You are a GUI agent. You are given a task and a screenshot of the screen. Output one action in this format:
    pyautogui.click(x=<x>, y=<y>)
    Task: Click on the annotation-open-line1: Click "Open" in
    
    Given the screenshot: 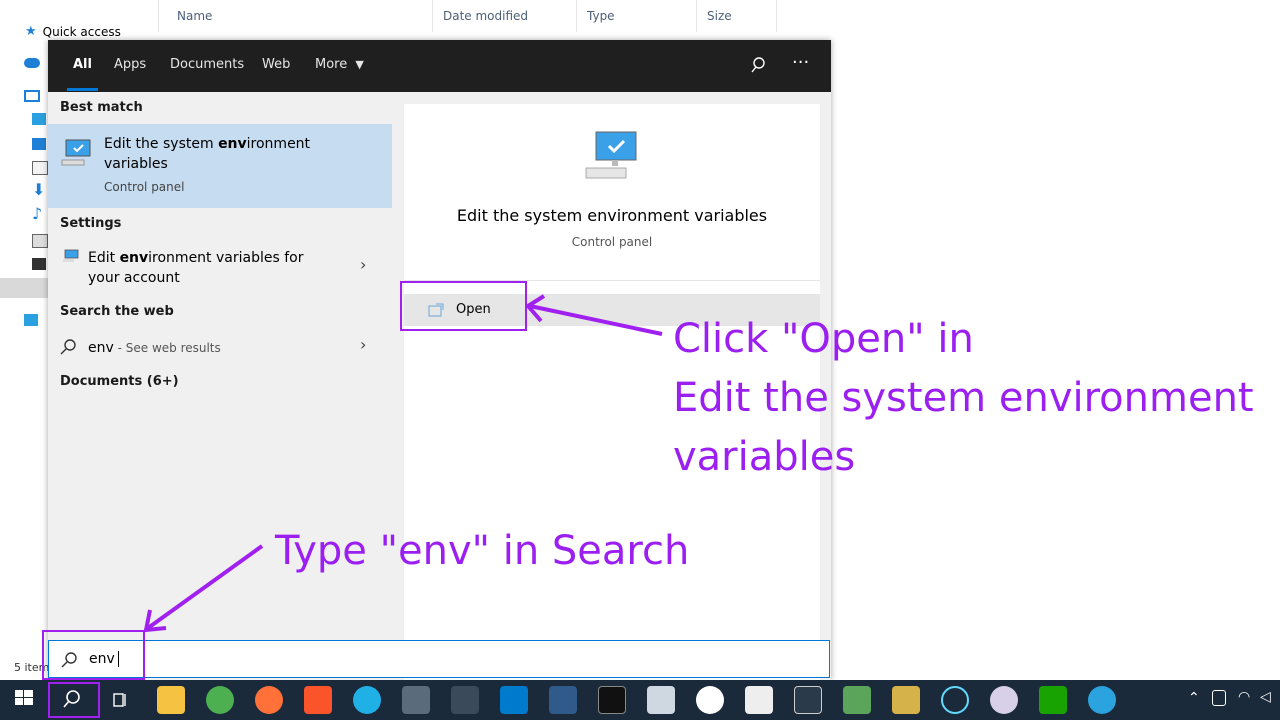 What is the action you would take?
    pyautogui.click(x=823, y=339)
    